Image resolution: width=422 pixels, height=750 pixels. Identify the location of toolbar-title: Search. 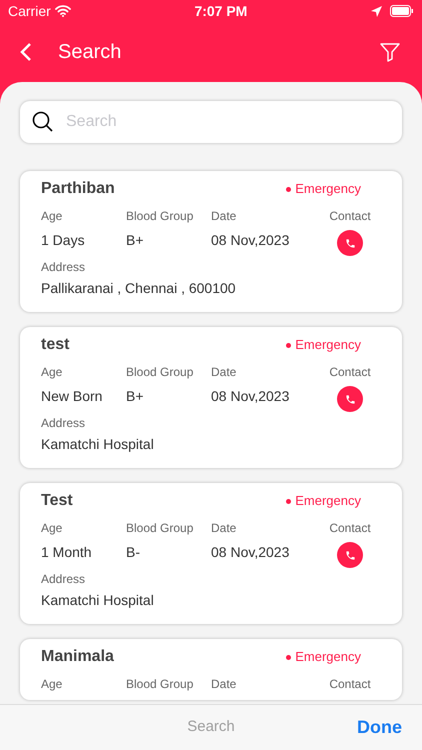
(211, 727).